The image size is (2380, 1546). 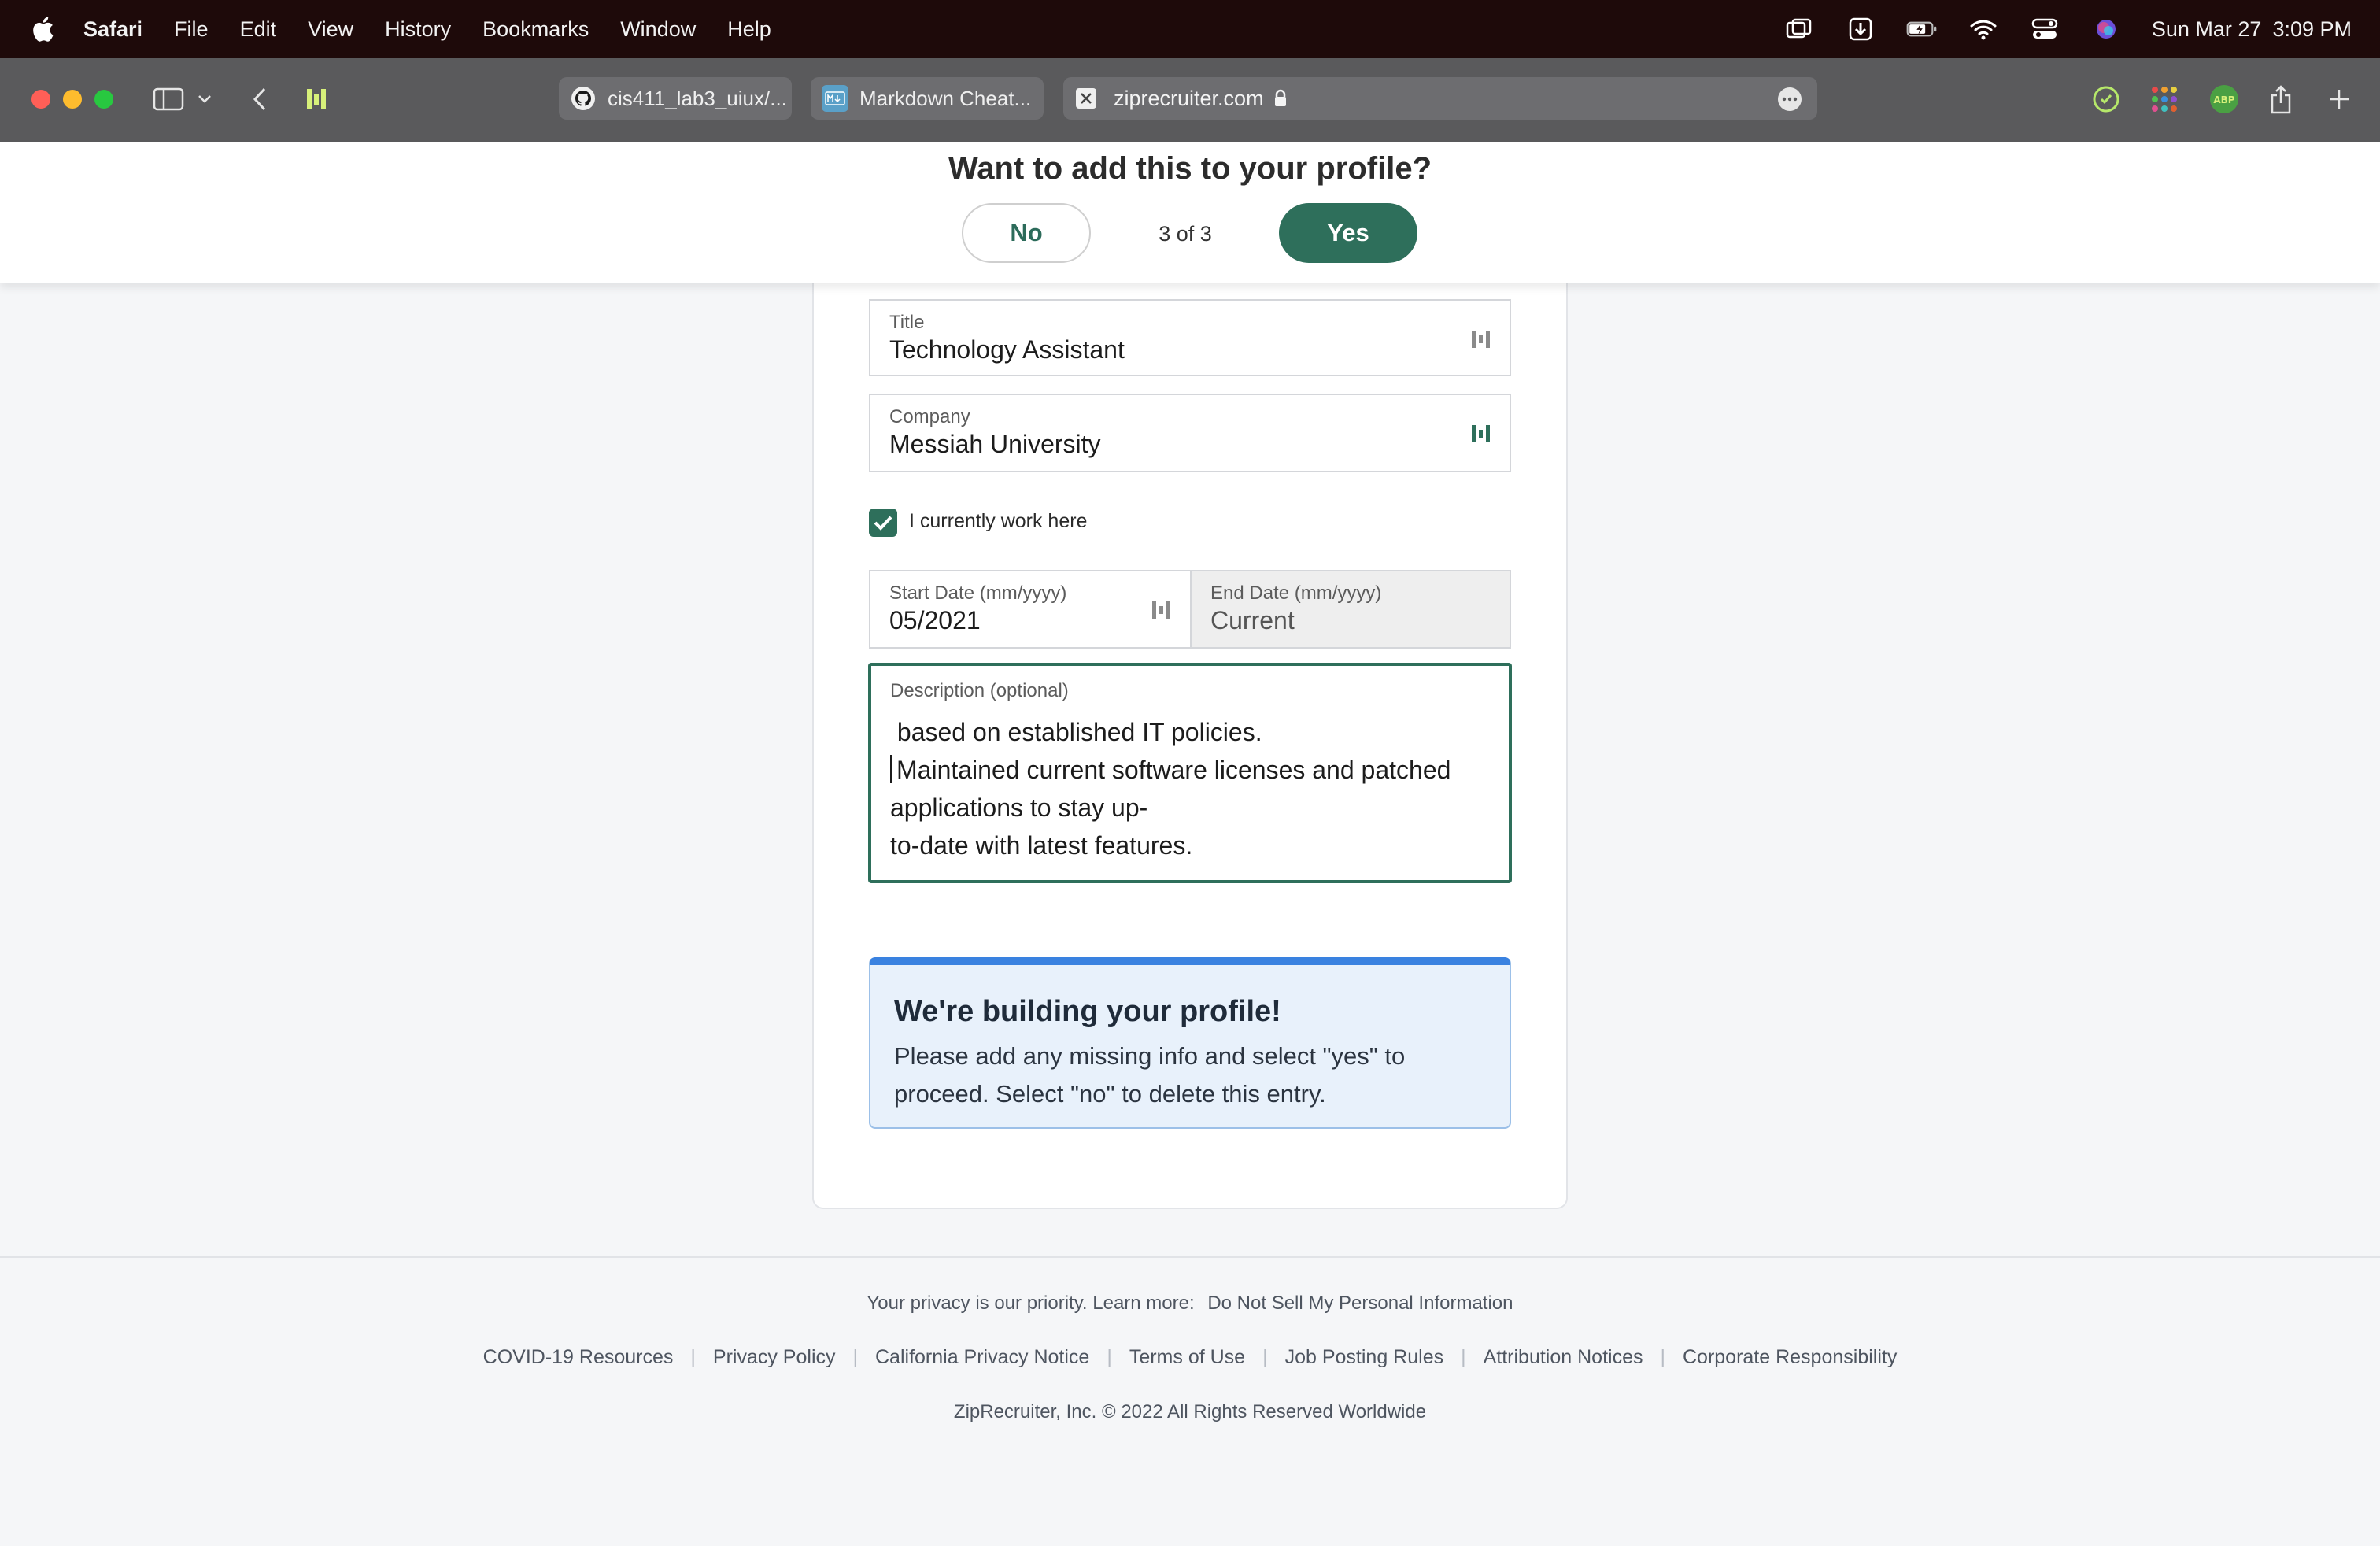 I want to click on banner-title: Want to add this to your profile?, so click(x=1190, y=168).